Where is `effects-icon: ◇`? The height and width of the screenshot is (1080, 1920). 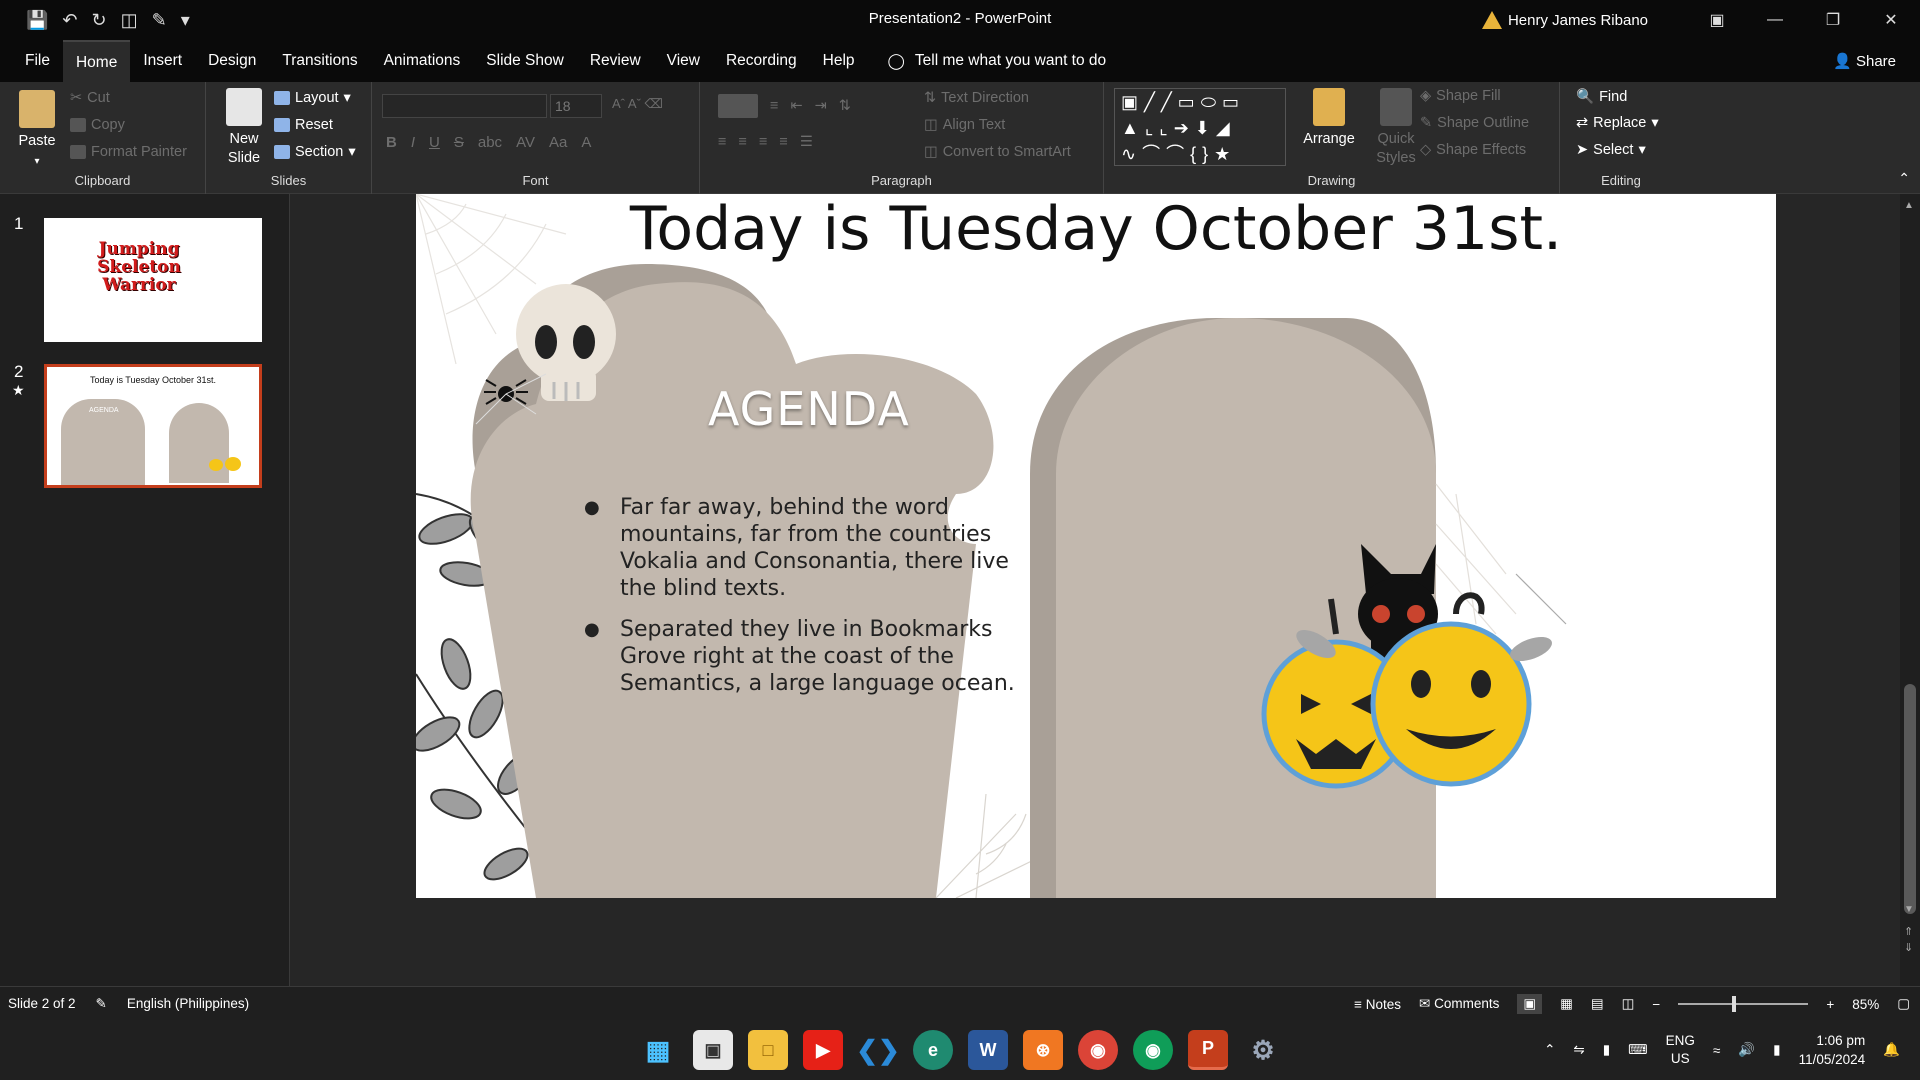
effects-icon: ◇ is located at coordinates (1426, 150).